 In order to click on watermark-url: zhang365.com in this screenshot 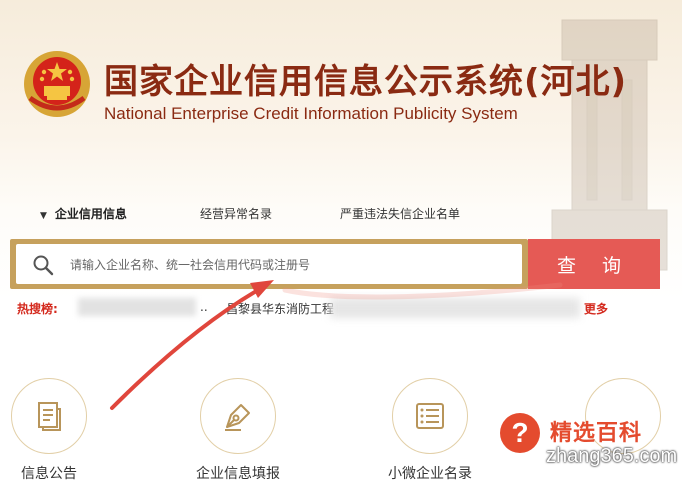, I will do `click(612, 456)`.